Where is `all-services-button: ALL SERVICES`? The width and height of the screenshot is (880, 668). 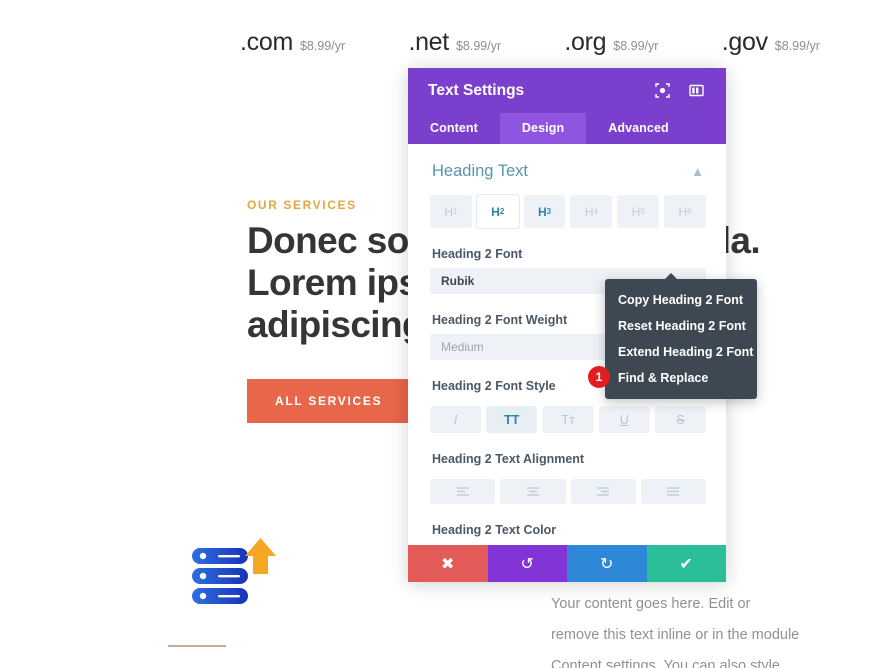 all-services-button: ALL SERVICES is located at coordinates (329, 401).